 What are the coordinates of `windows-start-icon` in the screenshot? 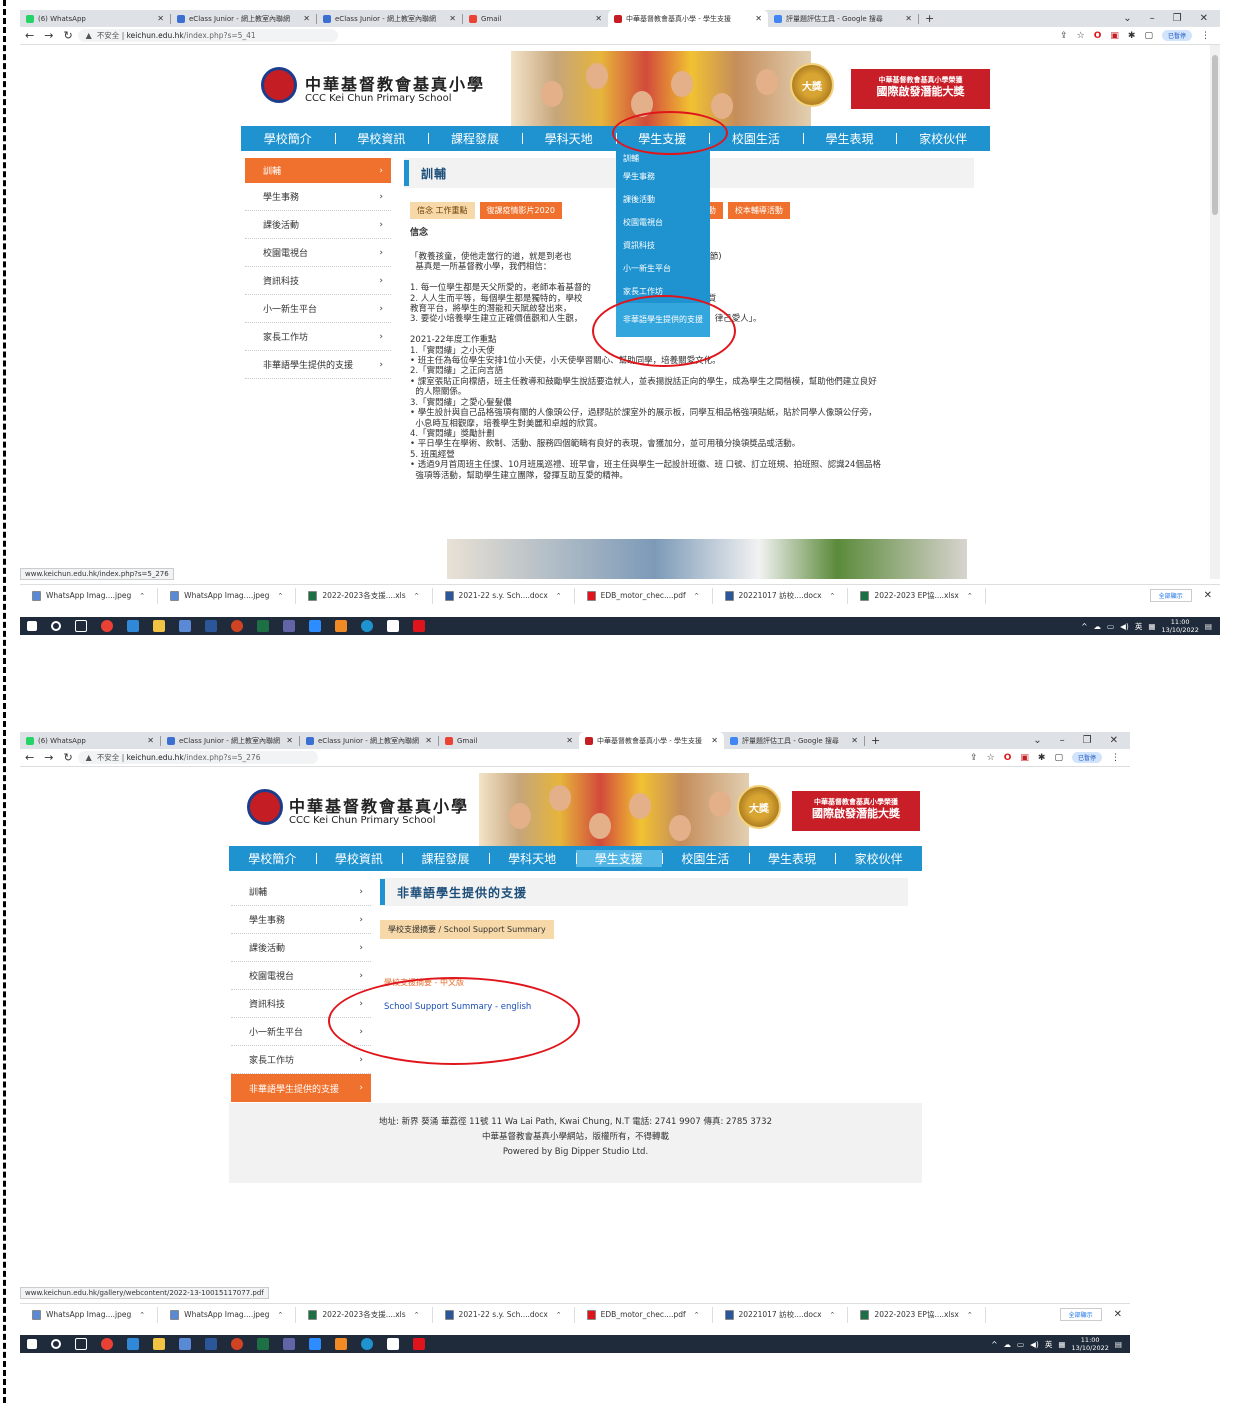 It's located at (32, 1344).